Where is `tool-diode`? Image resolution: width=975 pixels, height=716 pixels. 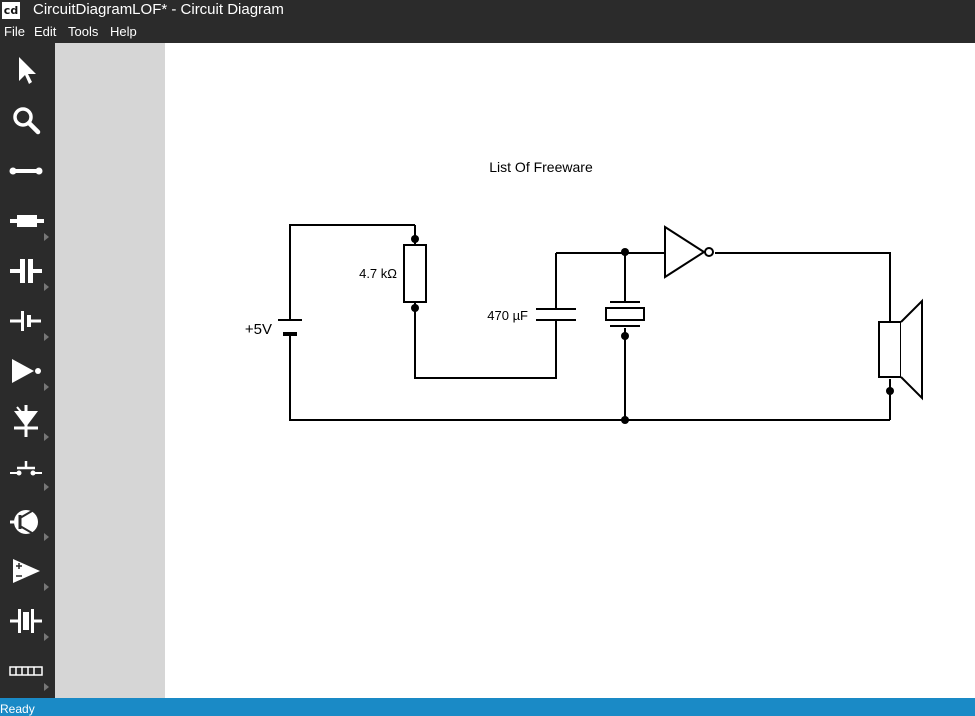
tool-diode is located at coordinates (27, 420).